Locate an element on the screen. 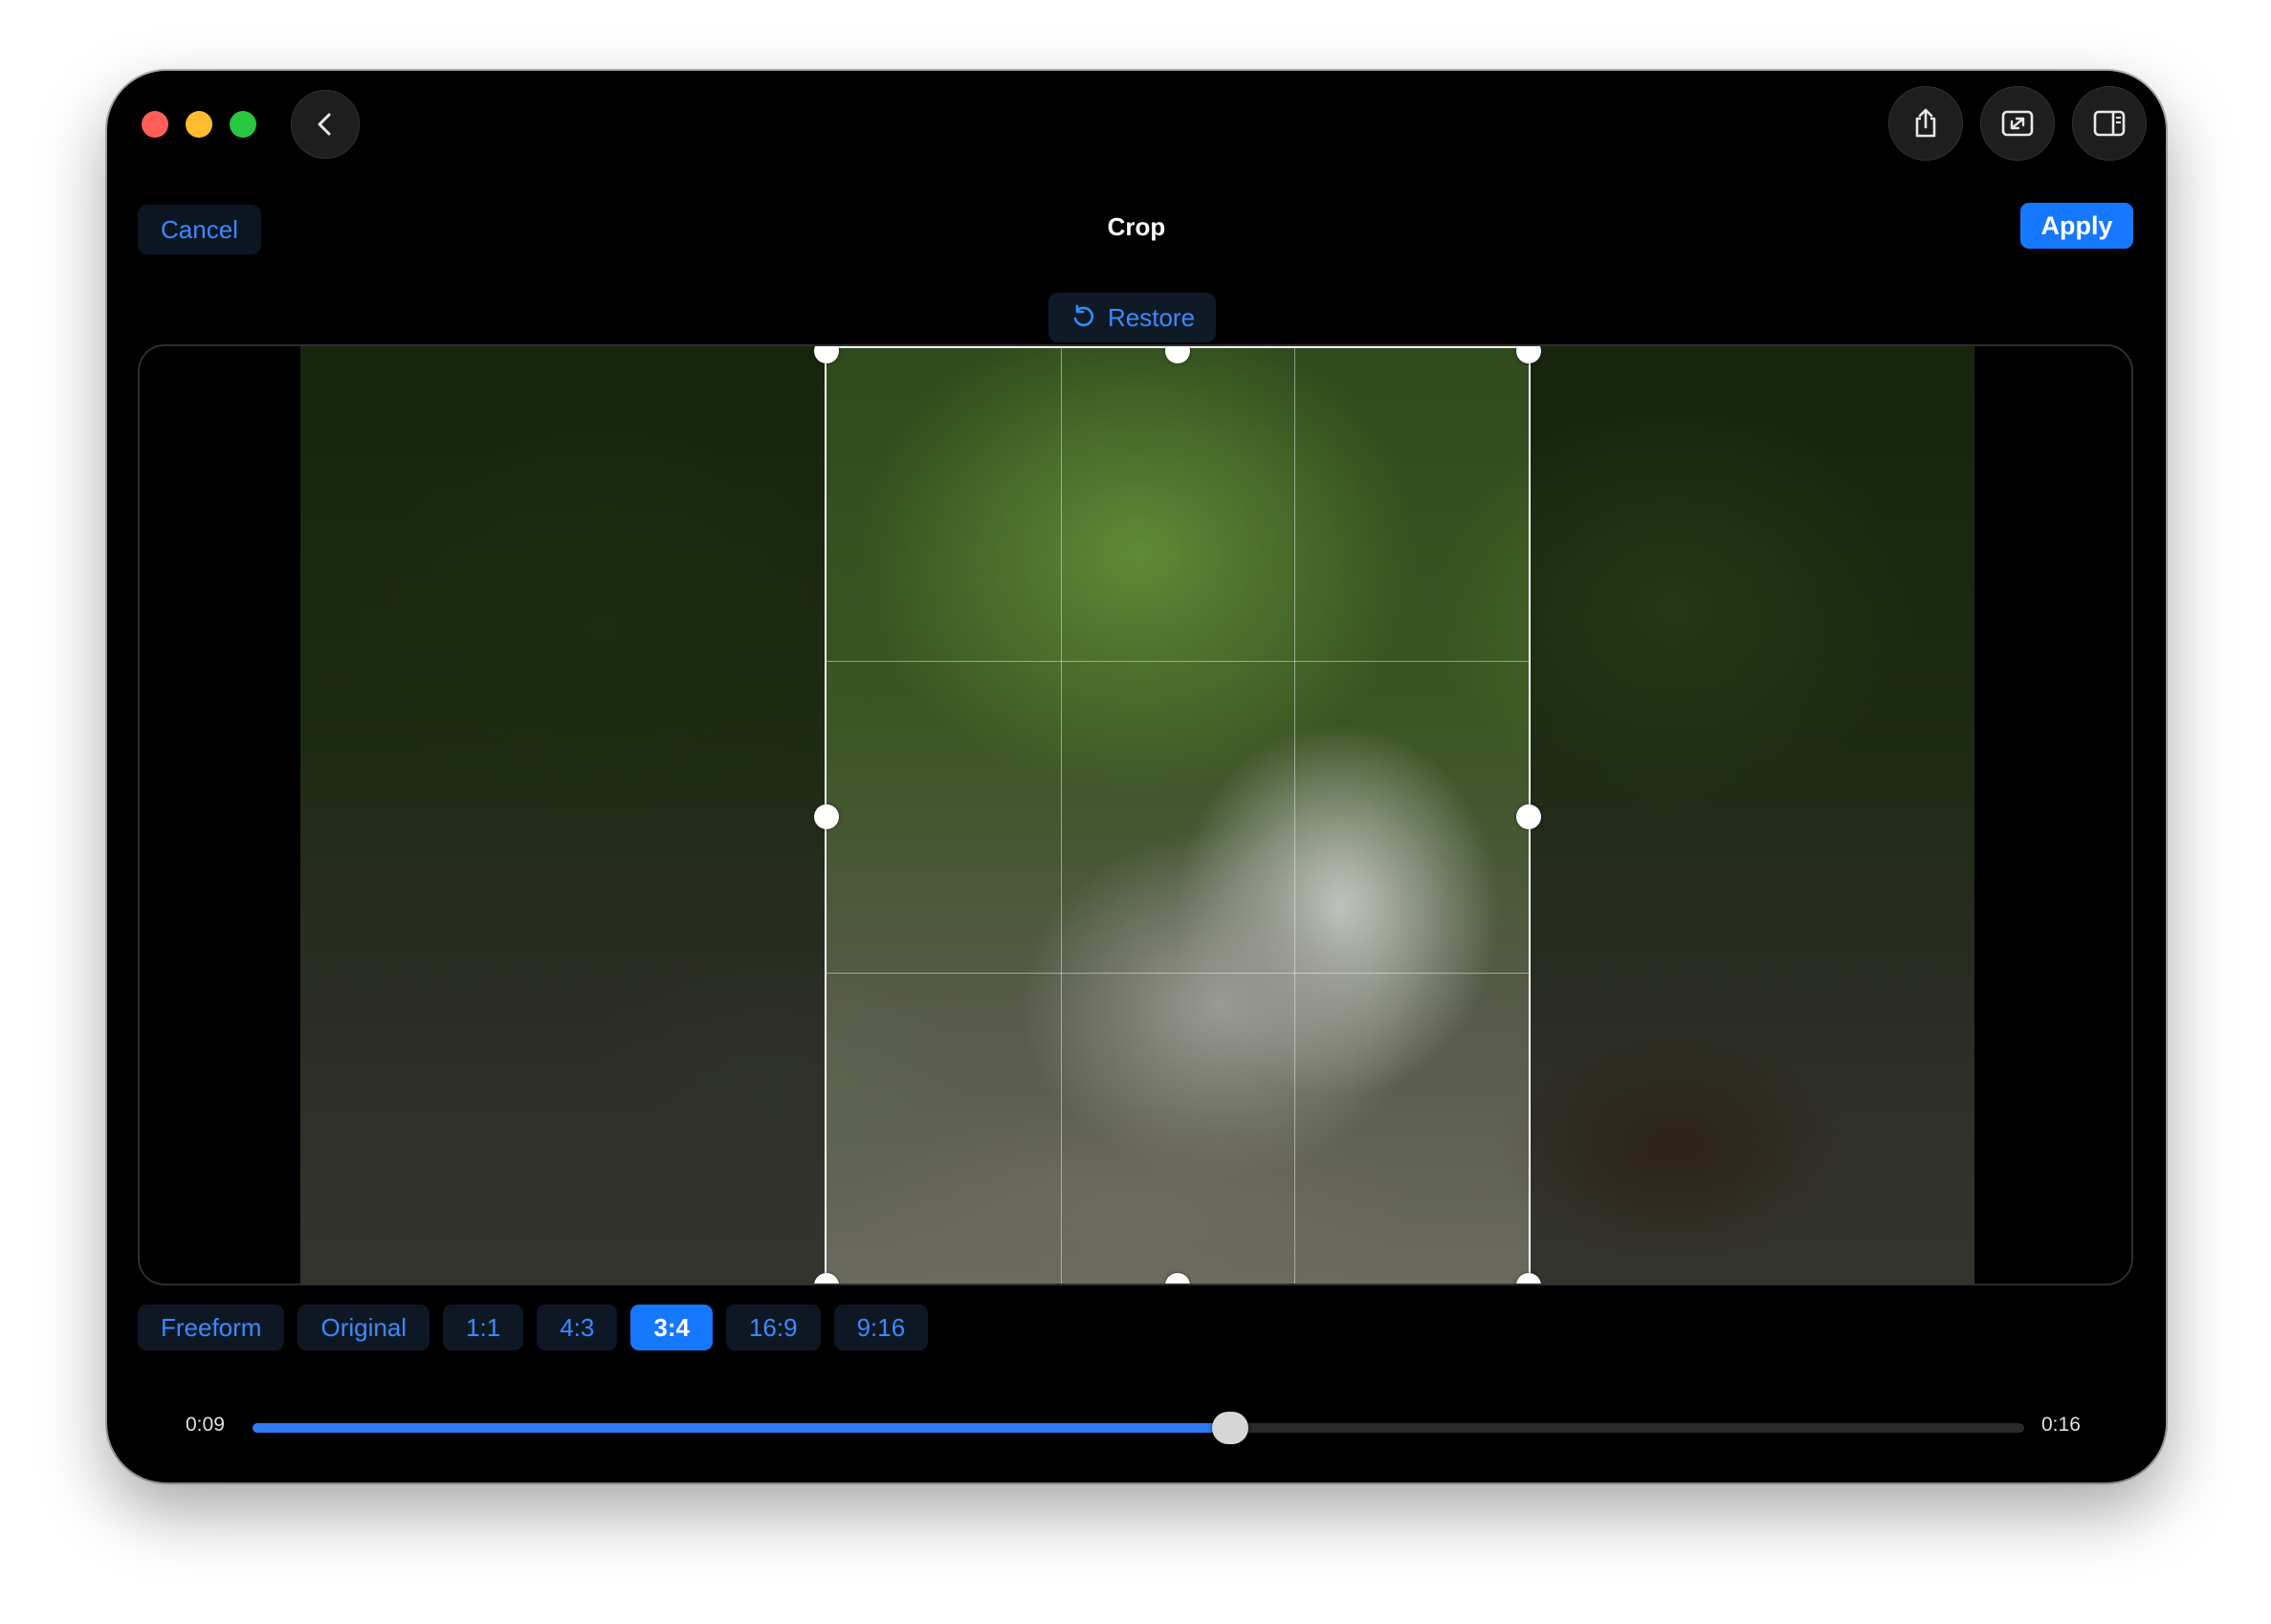 The width and height of the screenshot is (2271, 1624). crop-handle-bottom-left is located at coordinates (827, 1279).